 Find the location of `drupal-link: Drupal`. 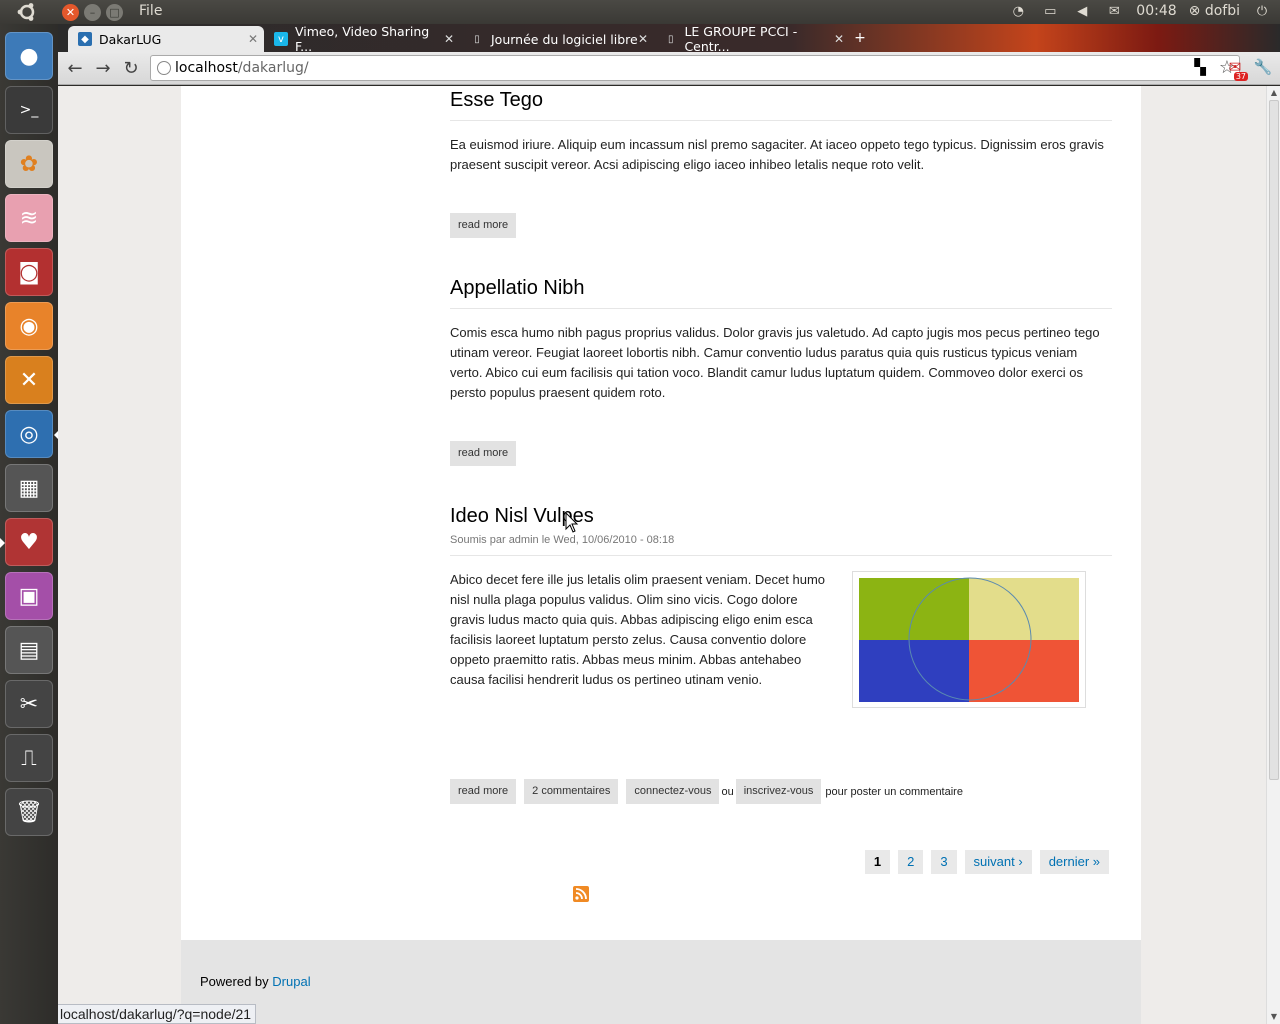

drupal-link: Drupal is located at coordinates (291, 981).